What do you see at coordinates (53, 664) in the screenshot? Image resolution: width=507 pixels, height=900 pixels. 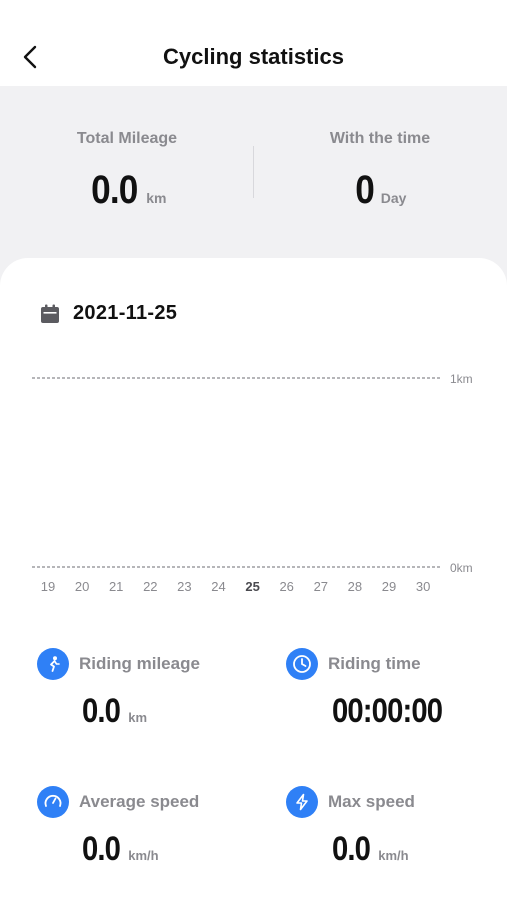 I see `cycling-icon` at bounding box center [53, 664].